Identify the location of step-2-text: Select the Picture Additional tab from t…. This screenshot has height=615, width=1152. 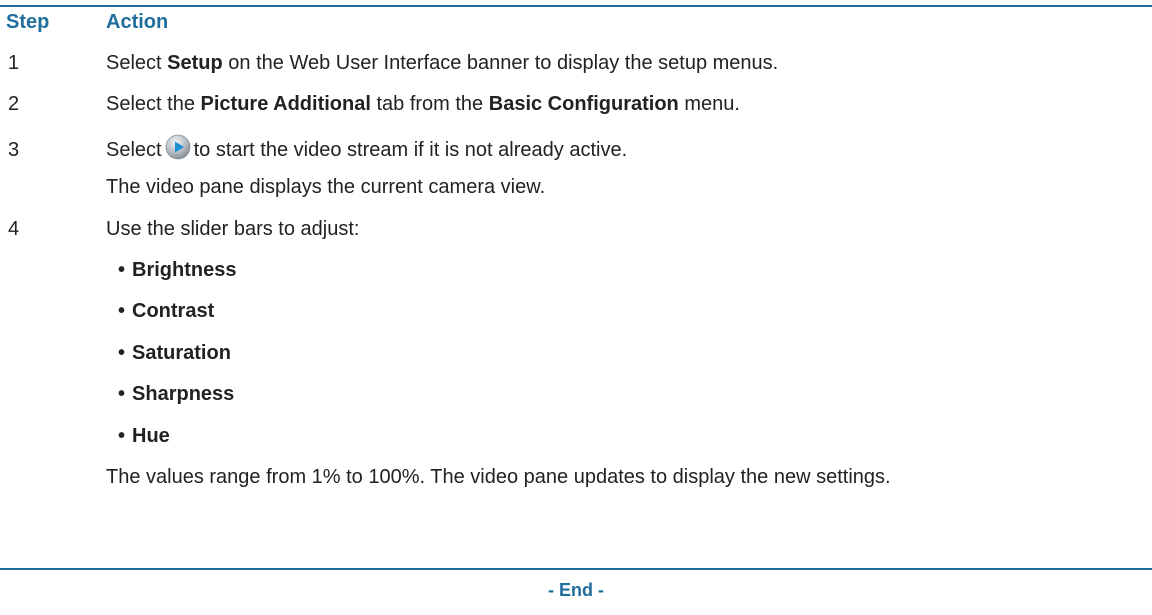
(423, 104).